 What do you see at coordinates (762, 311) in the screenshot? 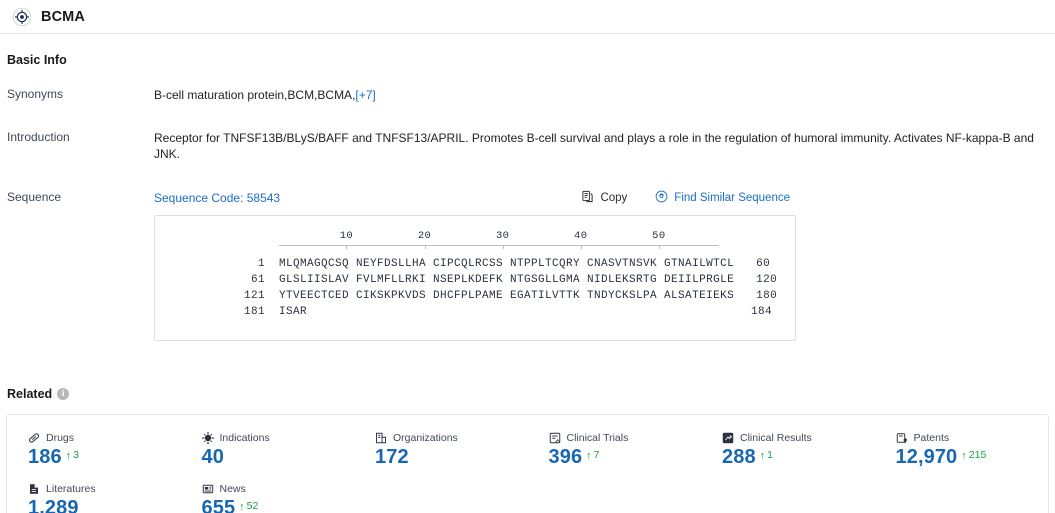
I see `sequence-end-index: 184` at bounding box center [762, 311].